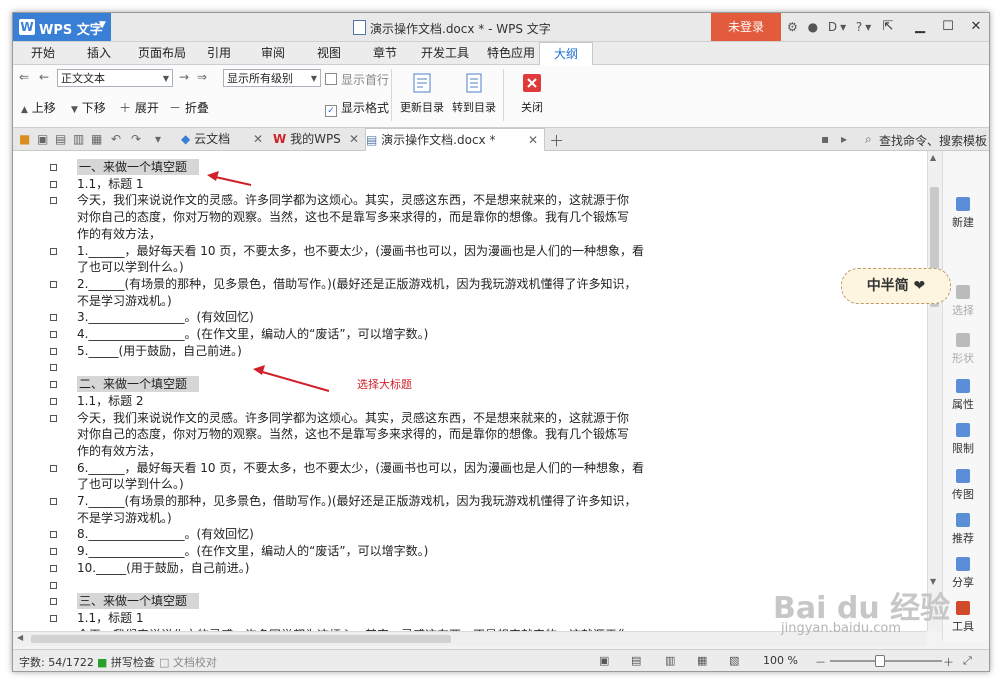 This screenshot has width=1000, height=682. I want to click on expand-button: ＋ 展开, so click(139, 107).